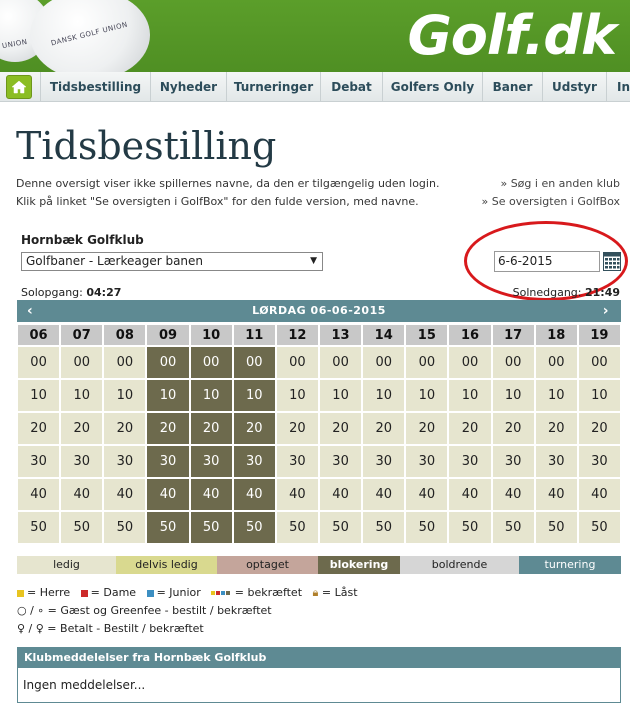 The height and width of the screenshot is (712, 630). Describe the element at coordinates (351, 87) in the screenshot. I see `nav-item-debat: Debat` at that location.